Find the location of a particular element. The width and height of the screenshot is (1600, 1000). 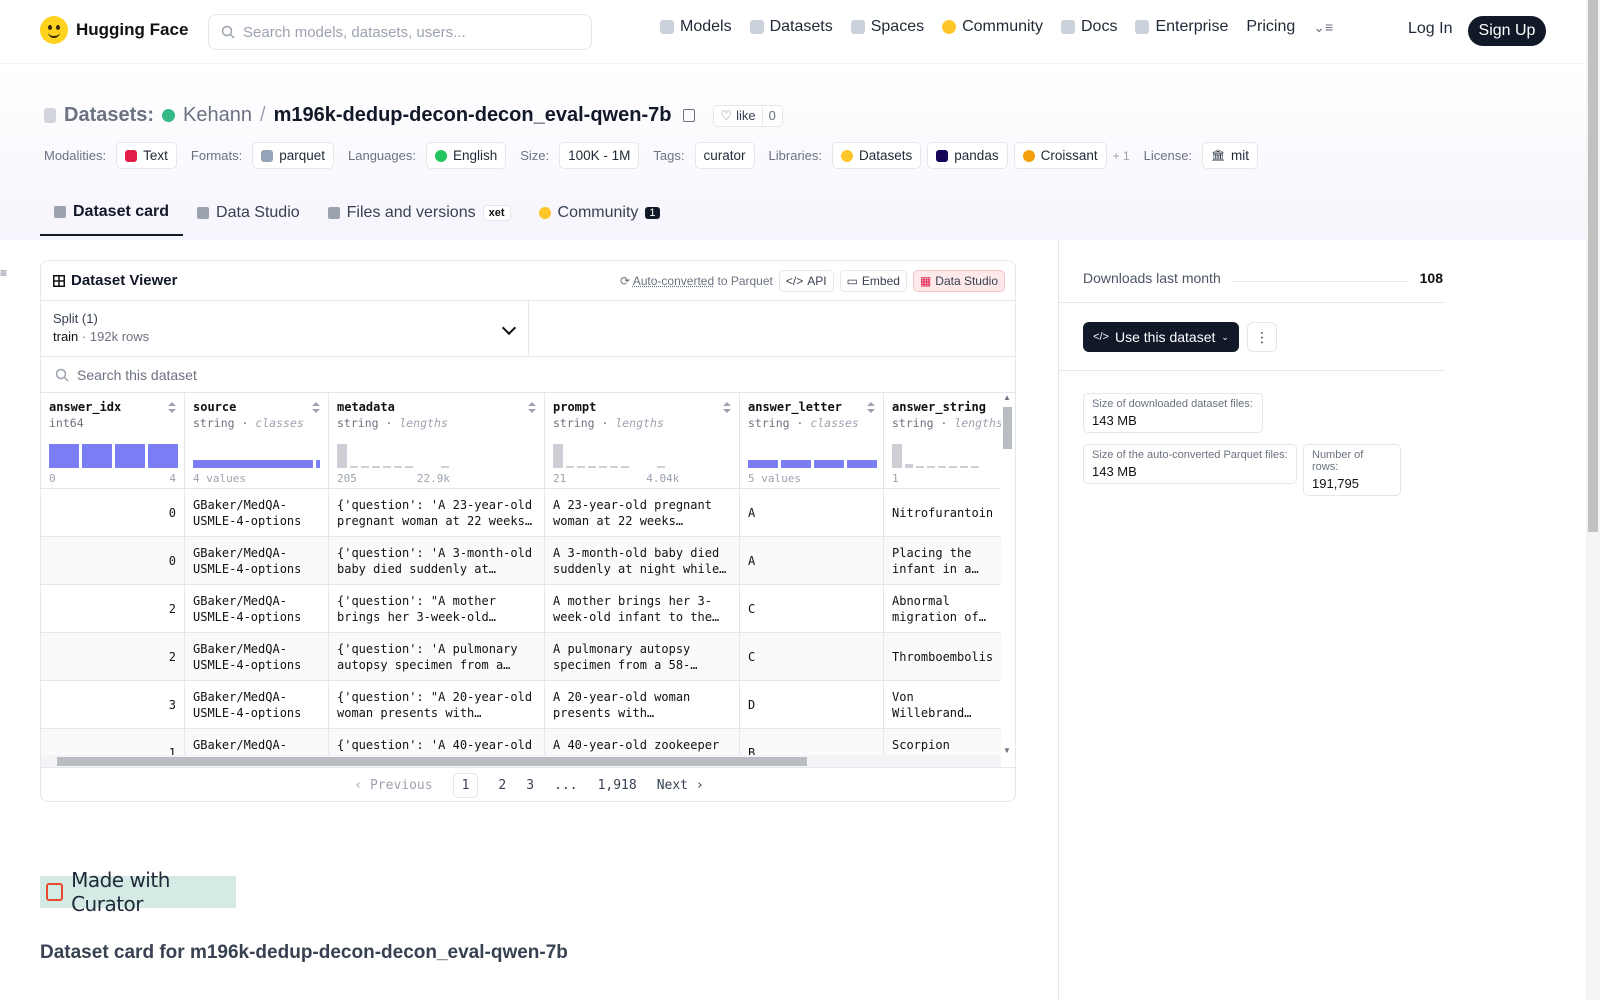

column-source: source string · classes 4 values is located at coordinates (257, 440).